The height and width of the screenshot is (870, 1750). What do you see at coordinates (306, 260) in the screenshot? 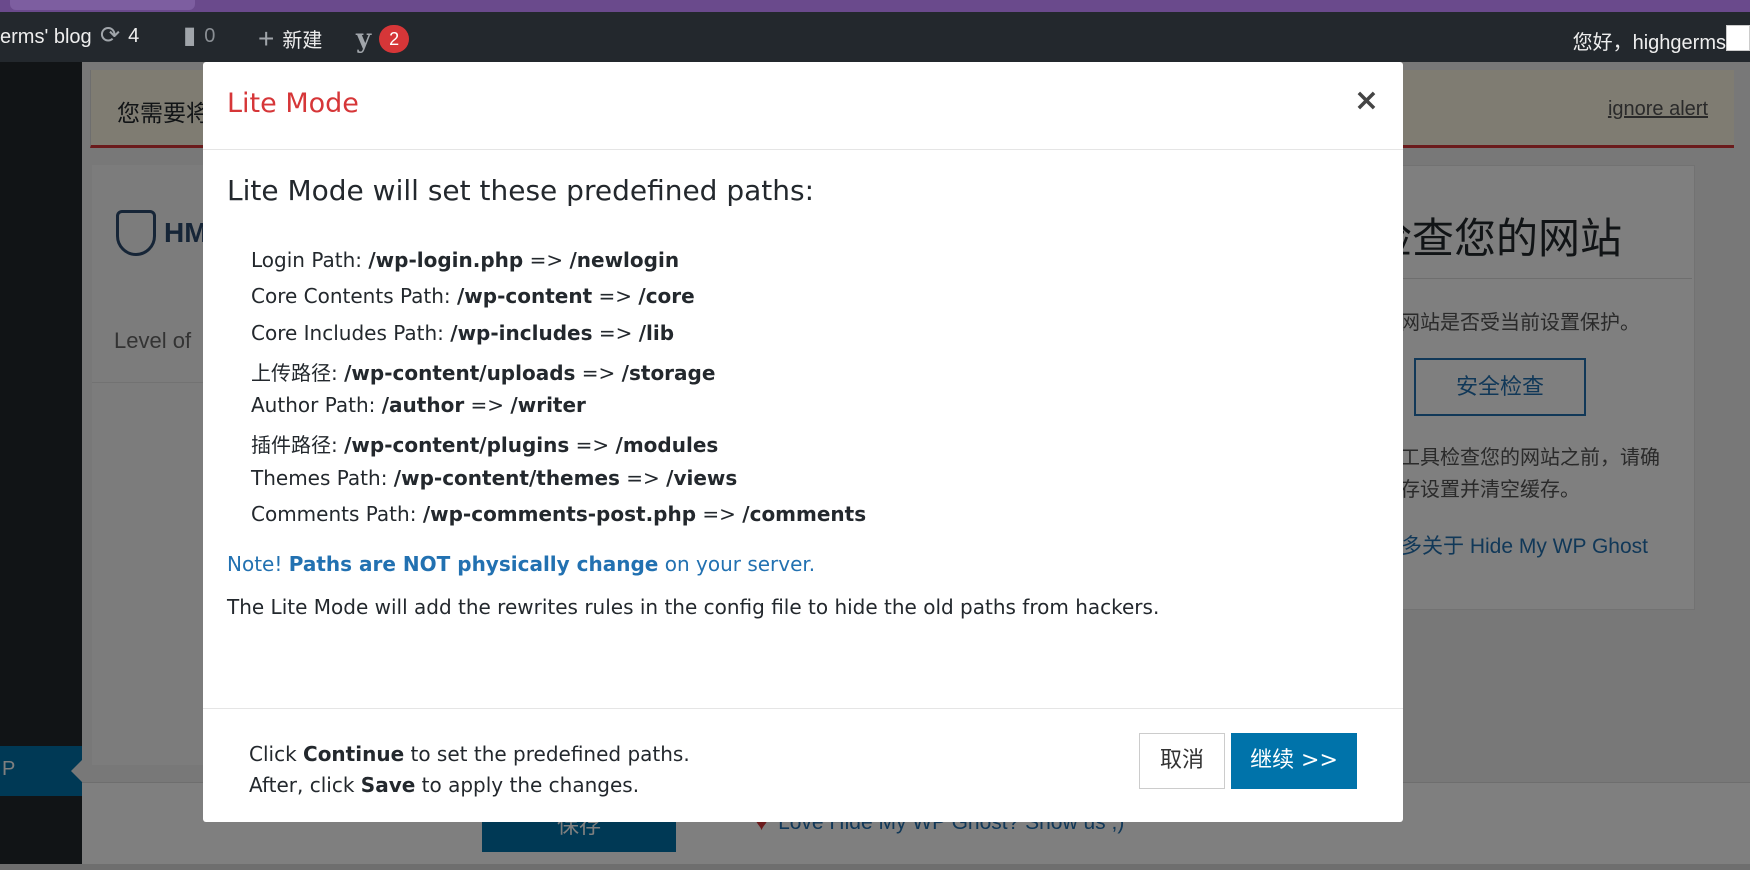
I see `path-label: Login Path:` at bounding box center [306, 260].